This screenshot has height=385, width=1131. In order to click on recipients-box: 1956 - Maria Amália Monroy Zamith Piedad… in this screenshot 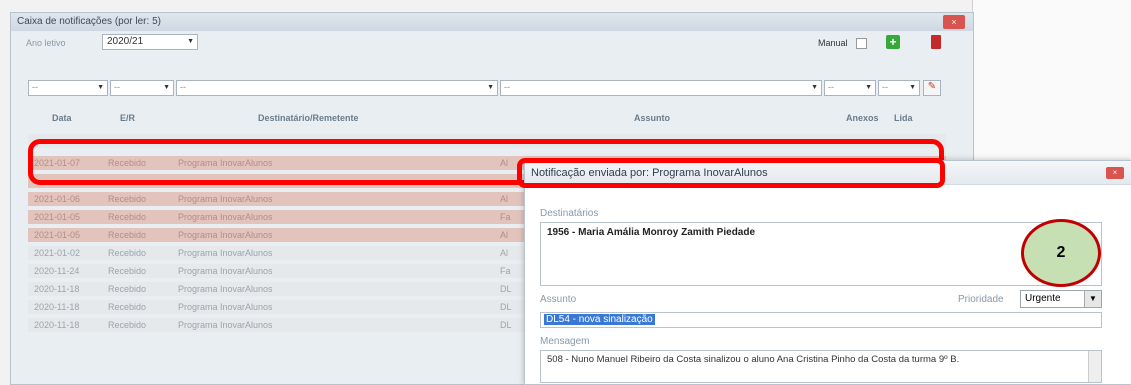, I will do `click(821, 254)`.